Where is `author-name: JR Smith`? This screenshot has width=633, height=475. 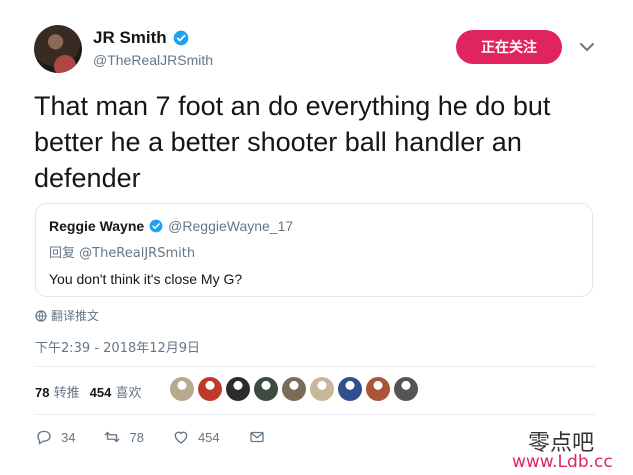 author-name: JR Smith is located at coordinates (130, 38).